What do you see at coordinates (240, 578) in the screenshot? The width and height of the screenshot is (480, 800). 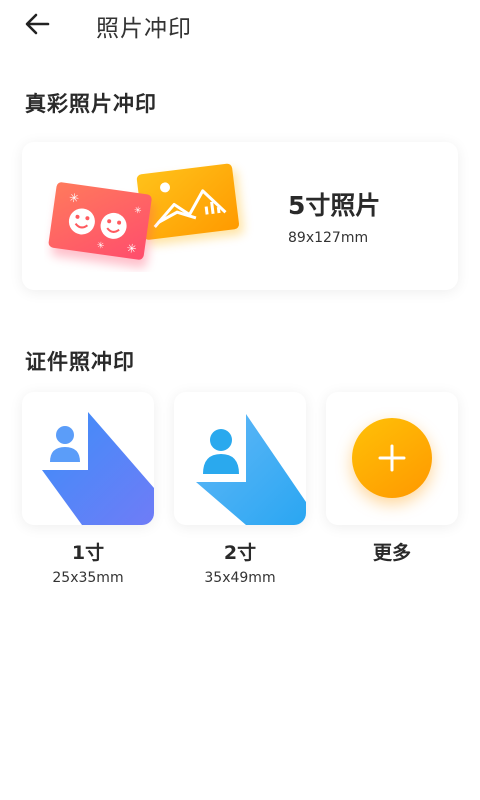 I see `id-photo-2inch-size: 35x49mm` at bounding box center [240, 578].